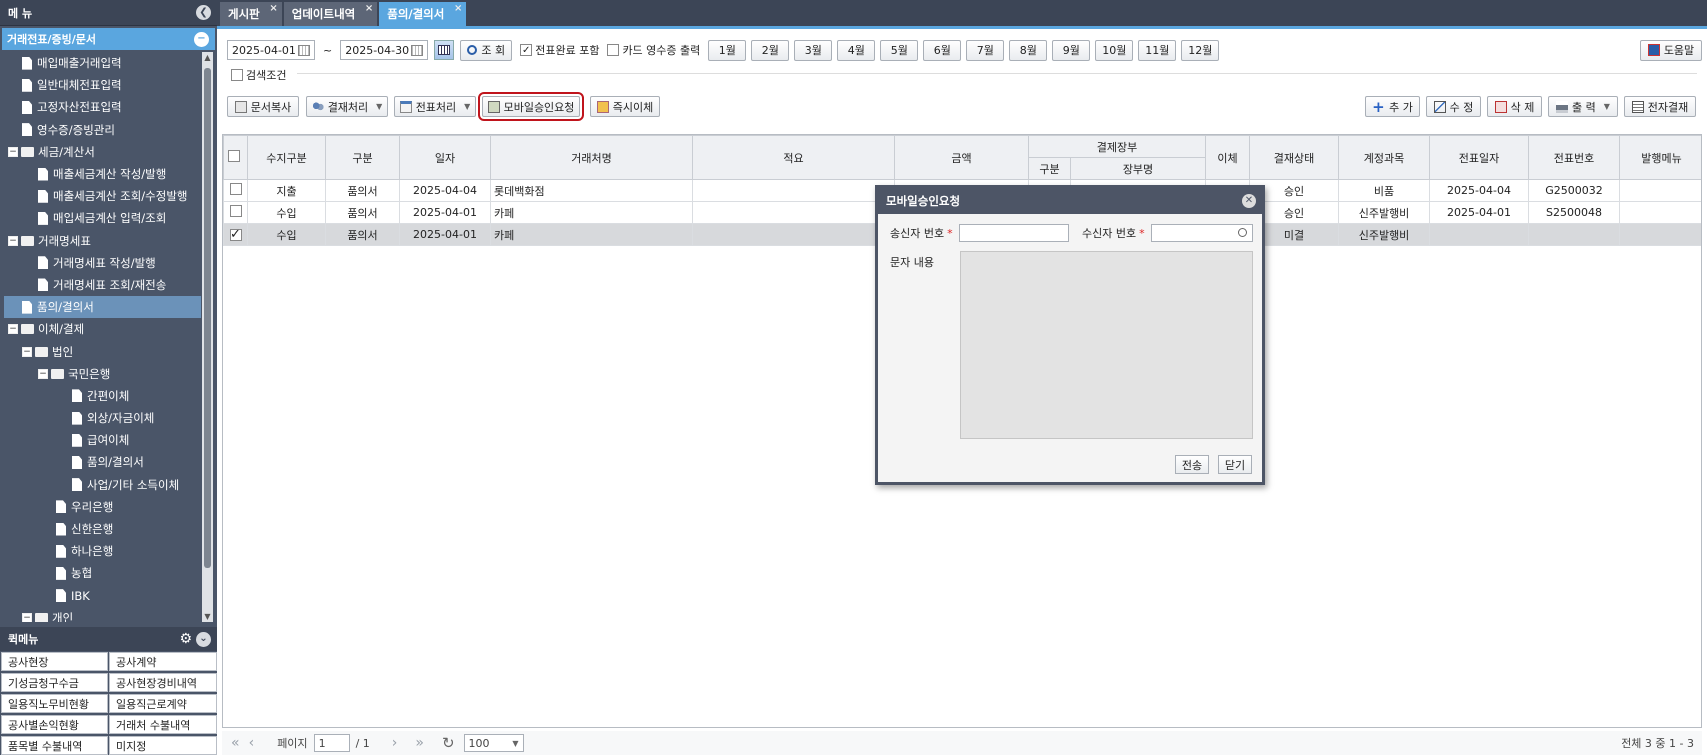 Image resolution: width=1707 pixels, height=755 pixels. Describe the element at coordinates (591, 190) in the screenshot. I see `cell-vendor: 롯데백화점` at that location.